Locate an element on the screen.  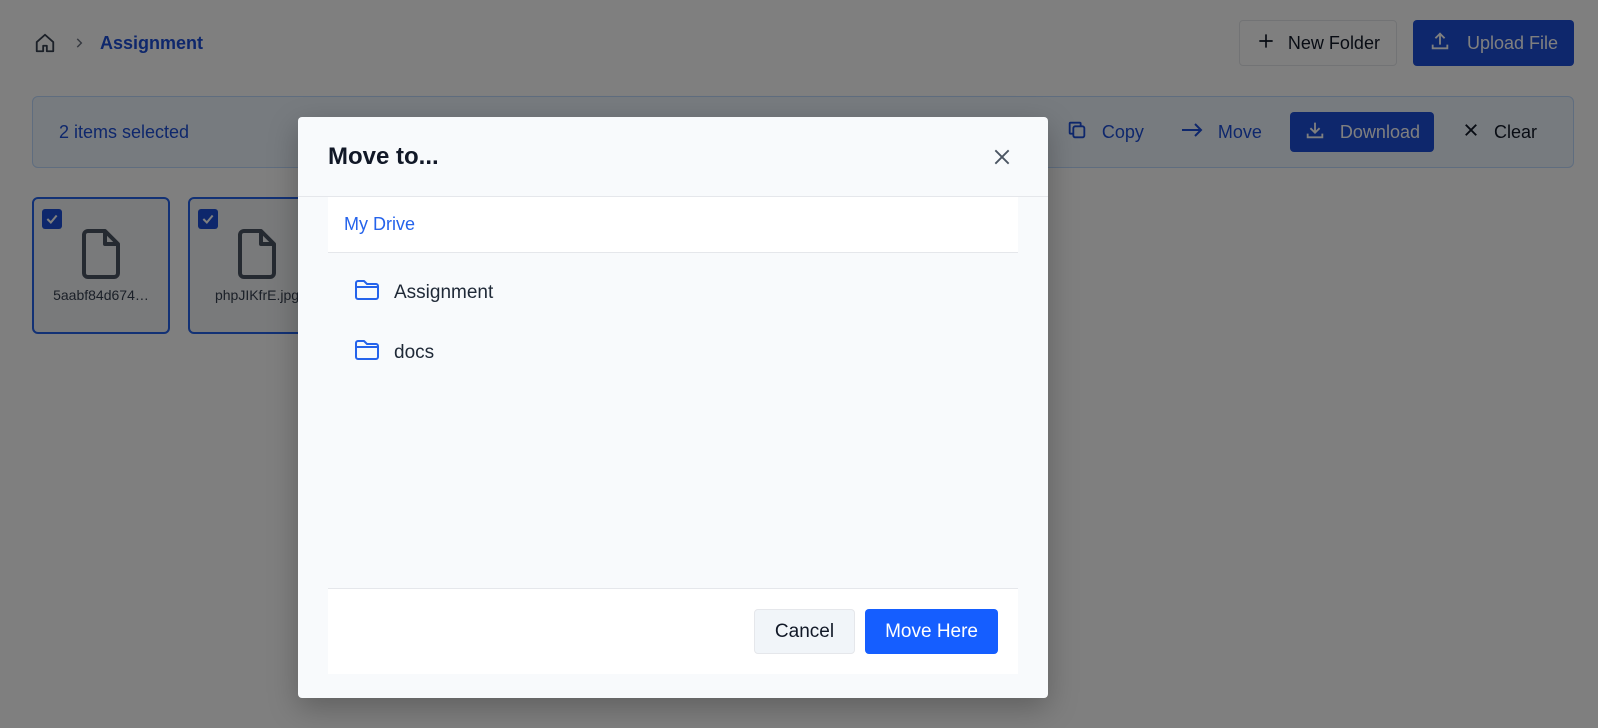
move-here-button: Move Here is located at coordinates (931, 631).